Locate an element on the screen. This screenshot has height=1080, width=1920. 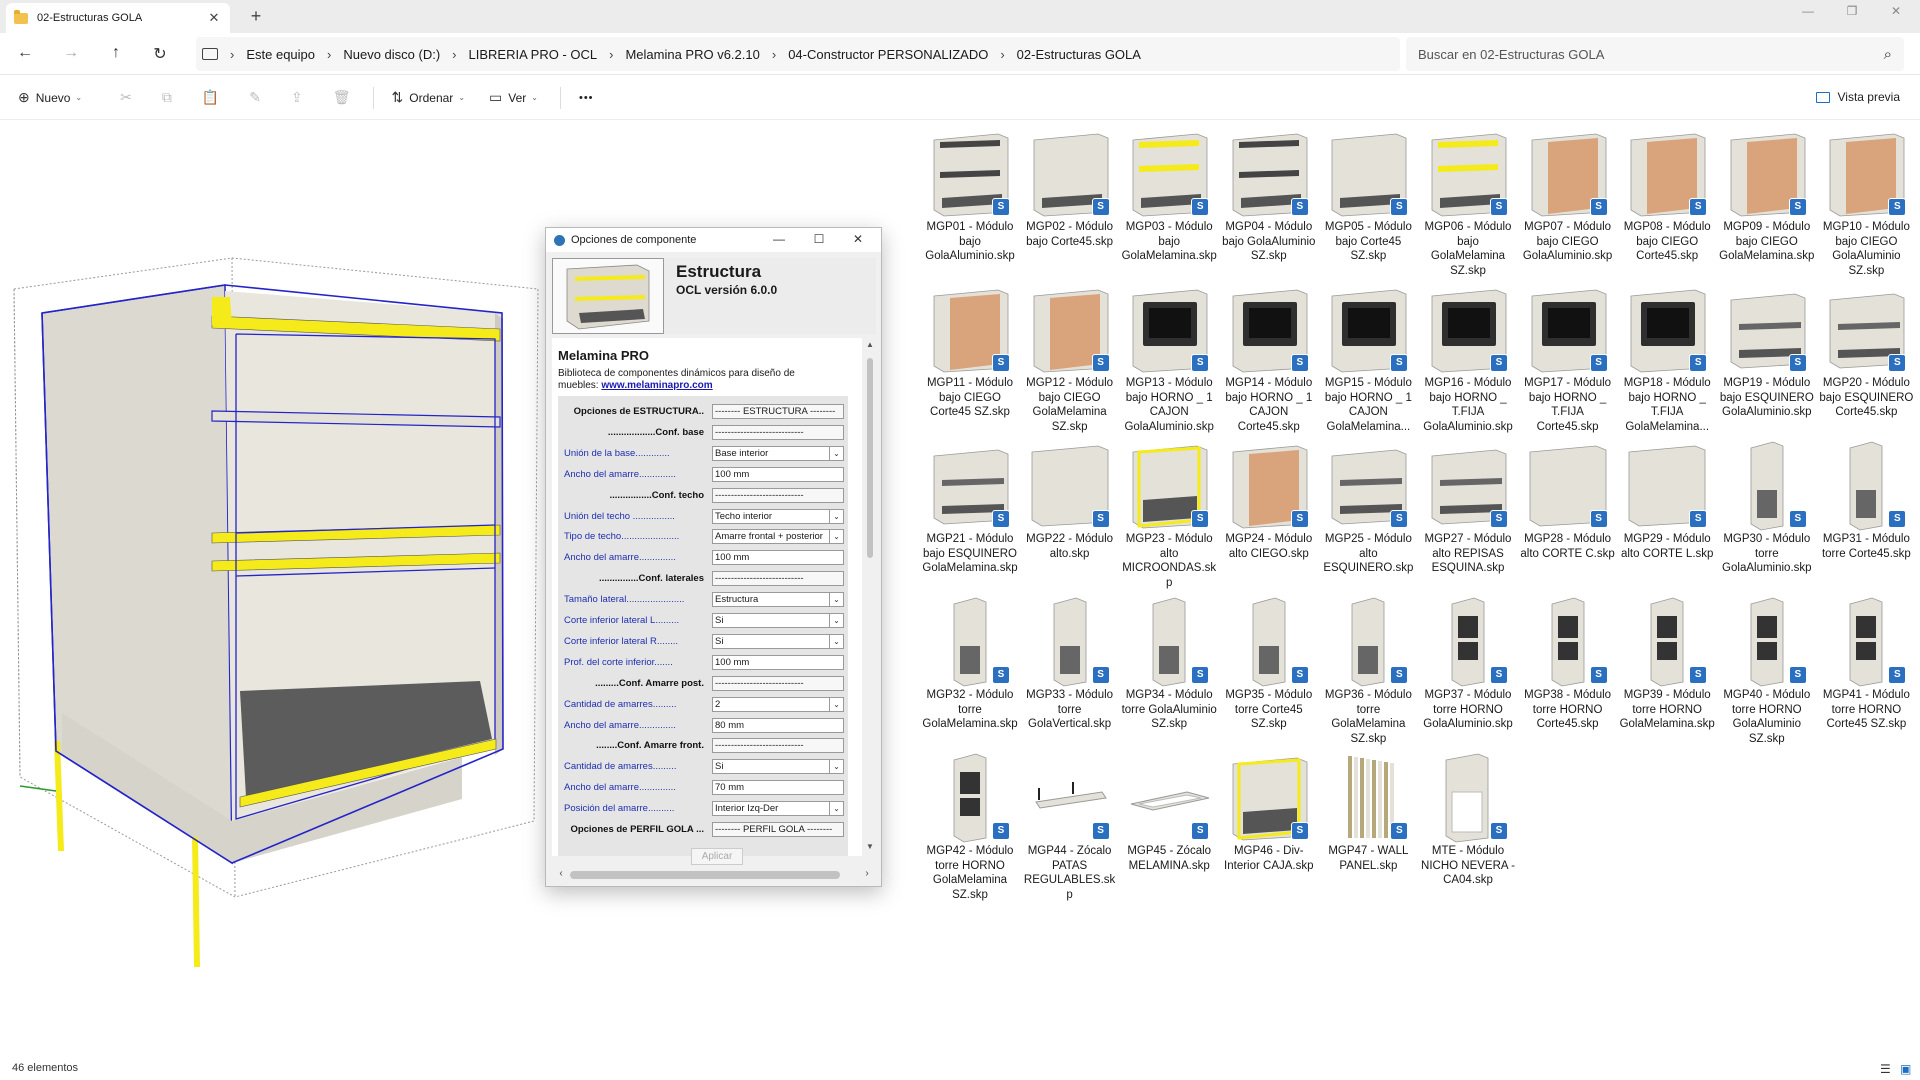
close-tab-icon: ✕ is located at coordinates (214, 18).